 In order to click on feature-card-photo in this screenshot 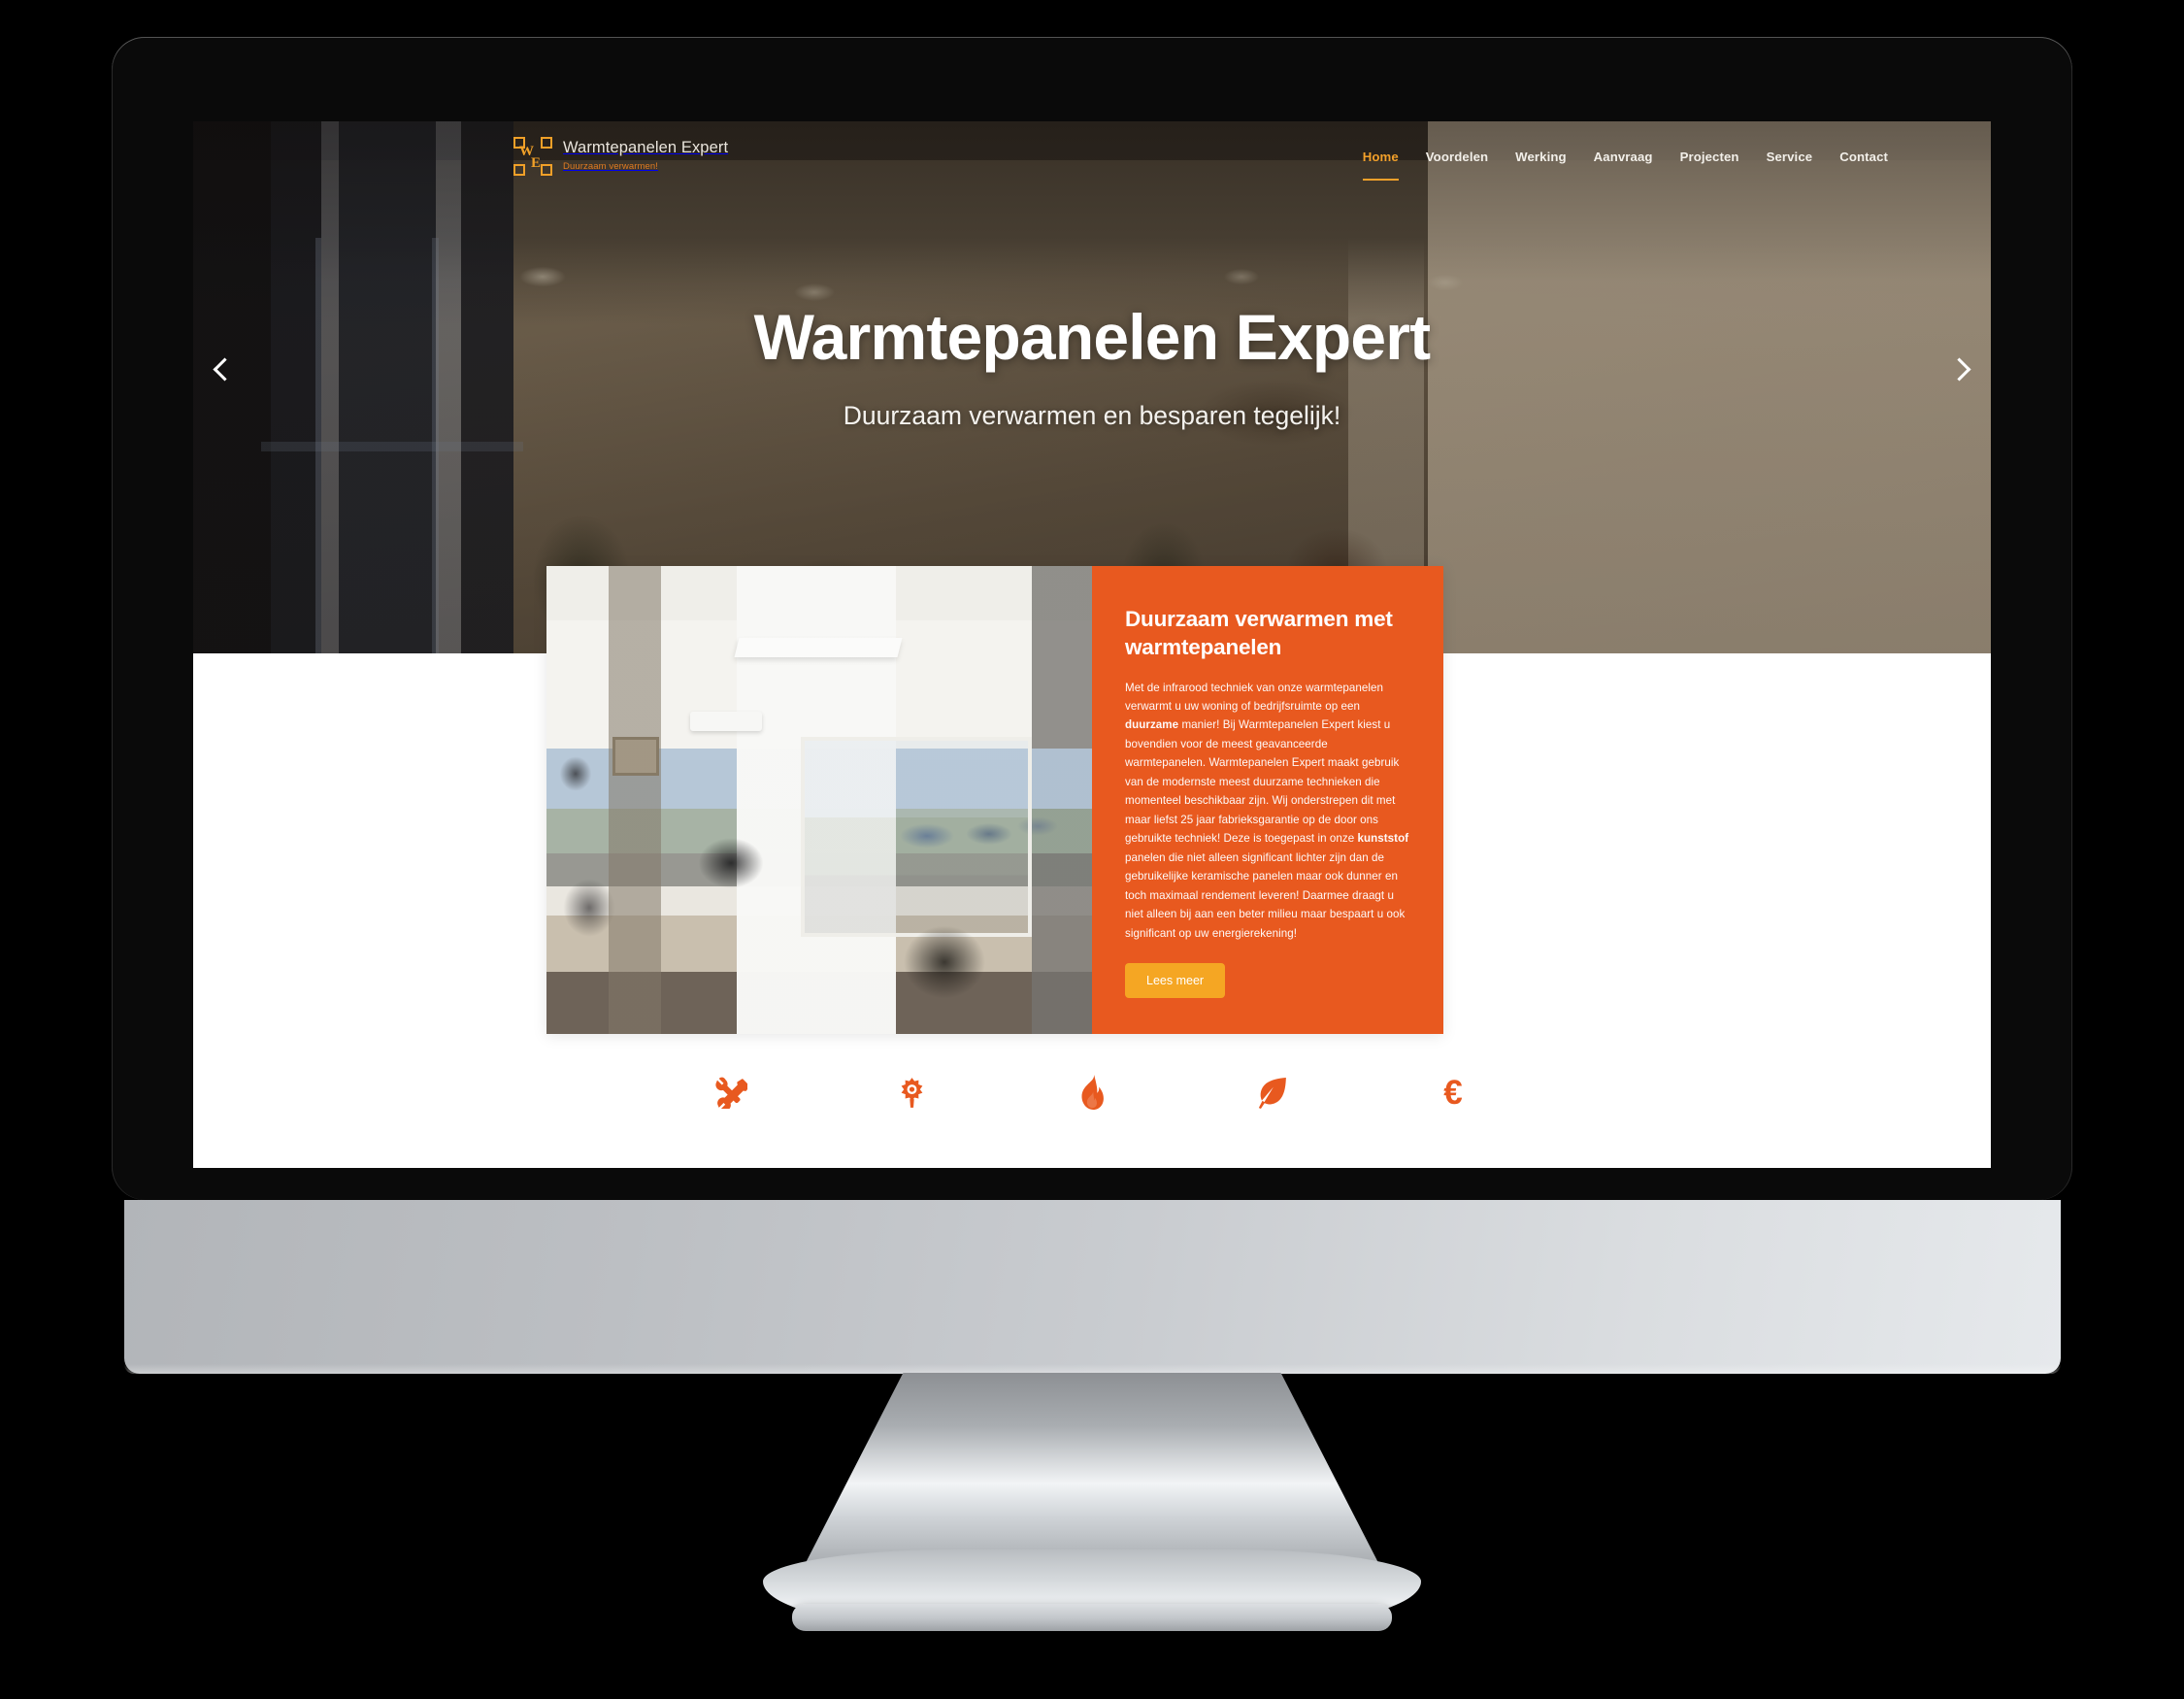, I will do `click(819, 800)`.